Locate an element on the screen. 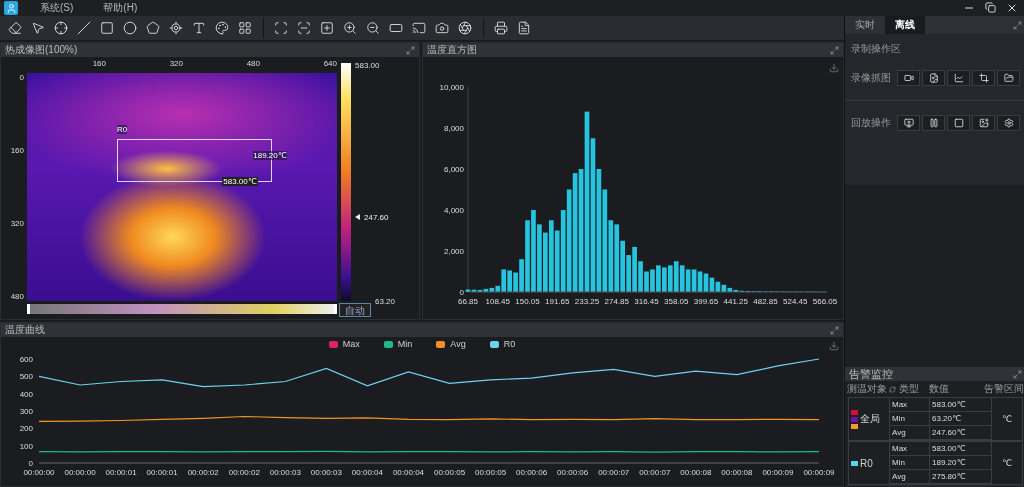  y-tick-label: 200 is located at coordinates (26, 429).